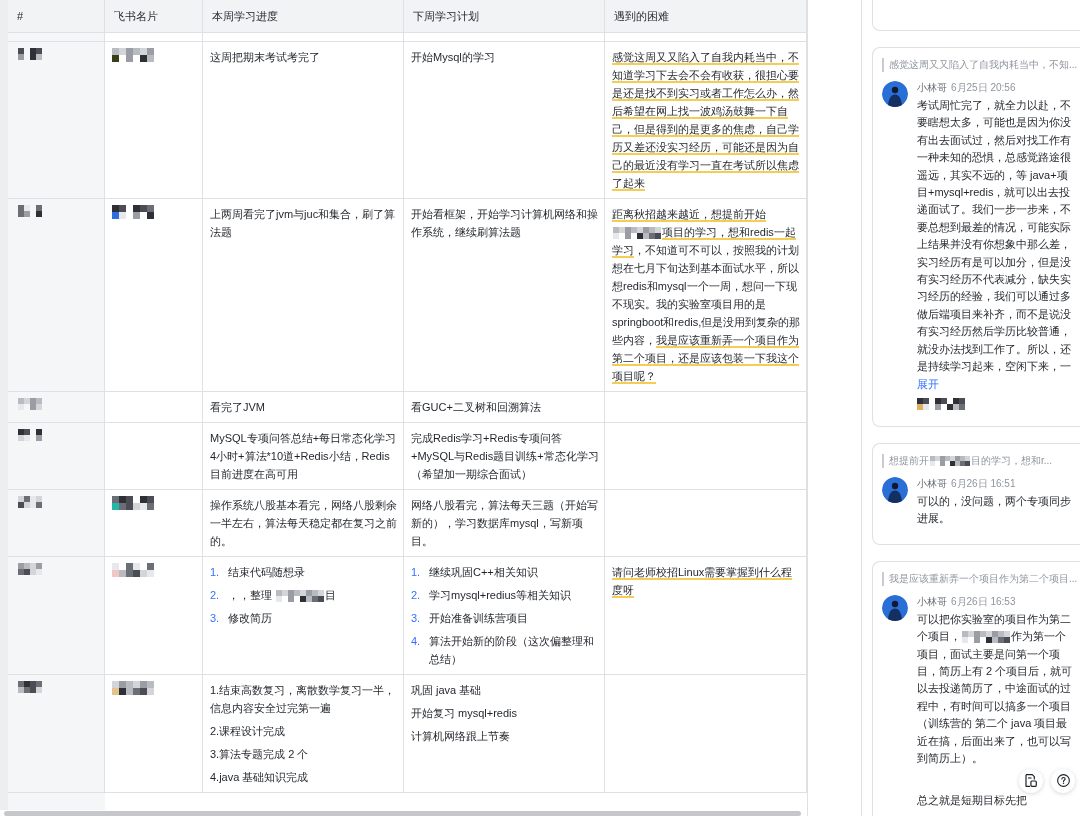 Image resolution: width=1080 pixels, height=816 pixels. Describe the element at coordinates (447, 690) in the screenshot. I see `cell-text: 巩固 java 基础` at that location.